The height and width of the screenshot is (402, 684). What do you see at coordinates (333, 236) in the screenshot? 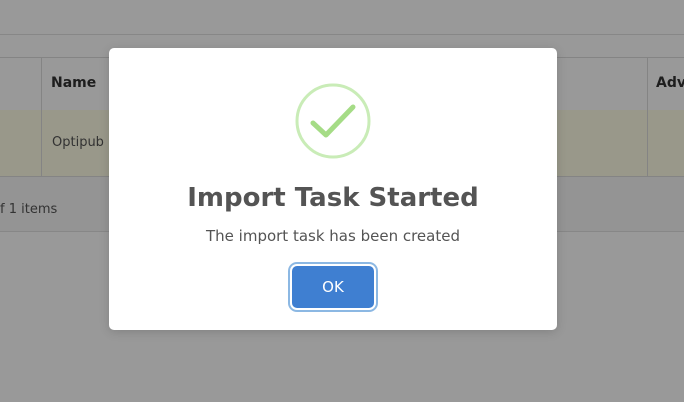
I see `dialog-message: The import task has been created` at bounding box center [333, 236].